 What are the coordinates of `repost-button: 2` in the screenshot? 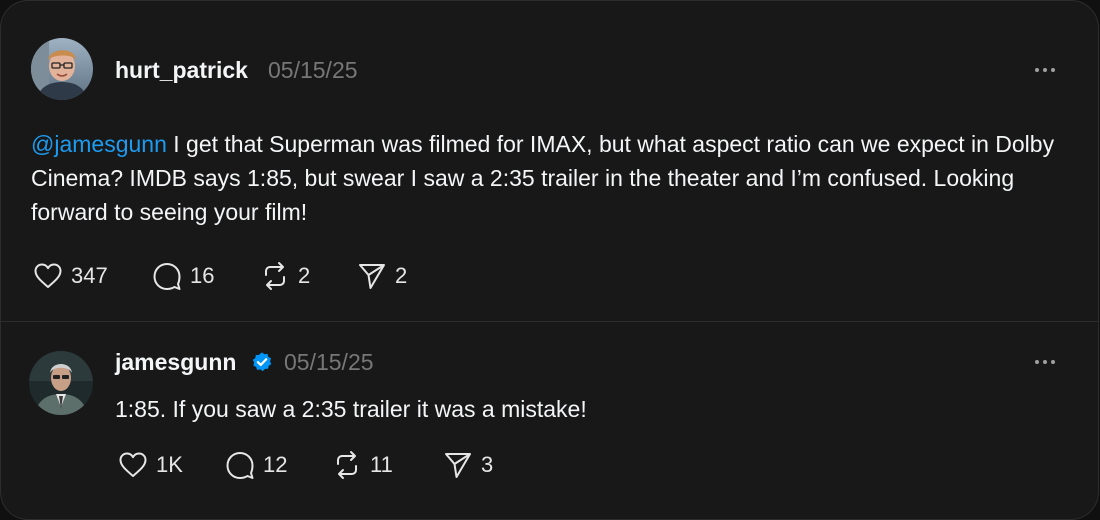 It's located at (307, 276).